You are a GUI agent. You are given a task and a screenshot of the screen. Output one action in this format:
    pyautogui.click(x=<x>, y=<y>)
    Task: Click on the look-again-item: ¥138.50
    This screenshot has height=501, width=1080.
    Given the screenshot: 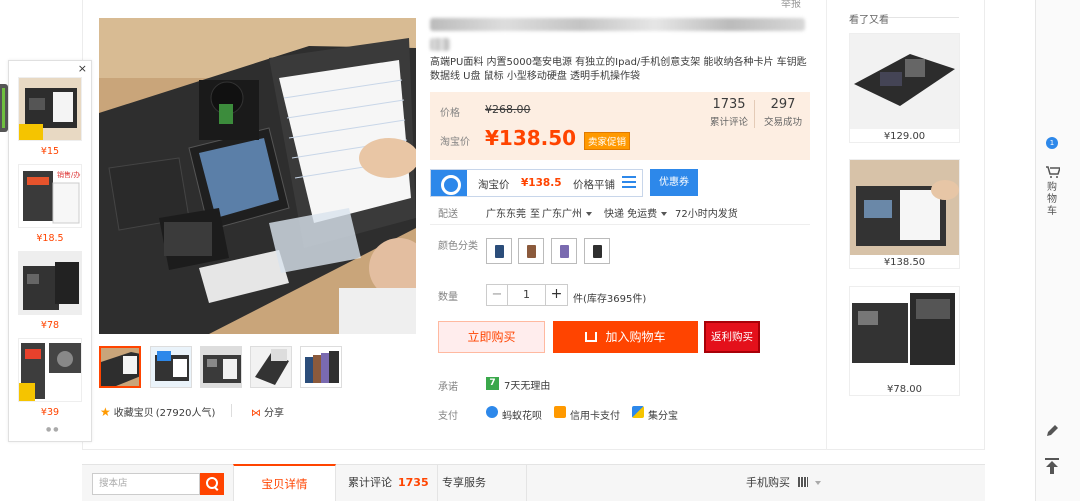 What is the action you would take?
    pyautogui.click(x=904, y=214)
    